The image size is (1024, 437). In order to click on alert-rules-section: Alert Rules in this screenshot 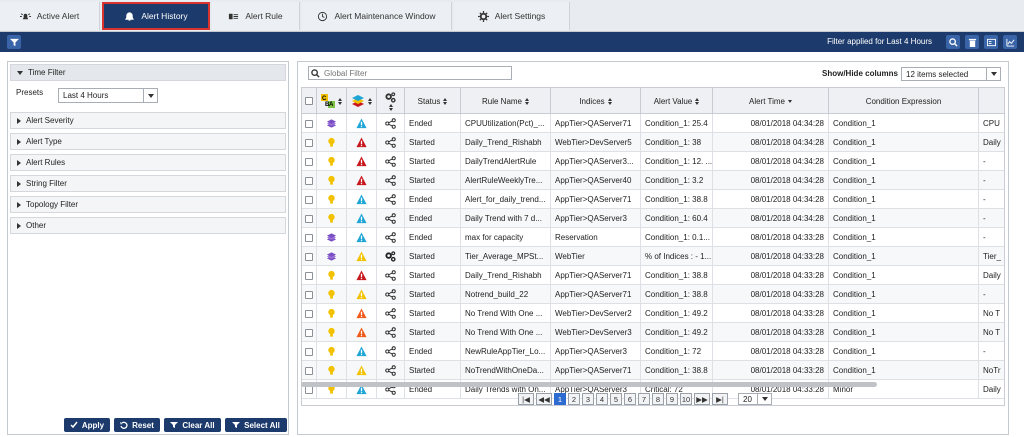, I will do `click(148, 162)`.